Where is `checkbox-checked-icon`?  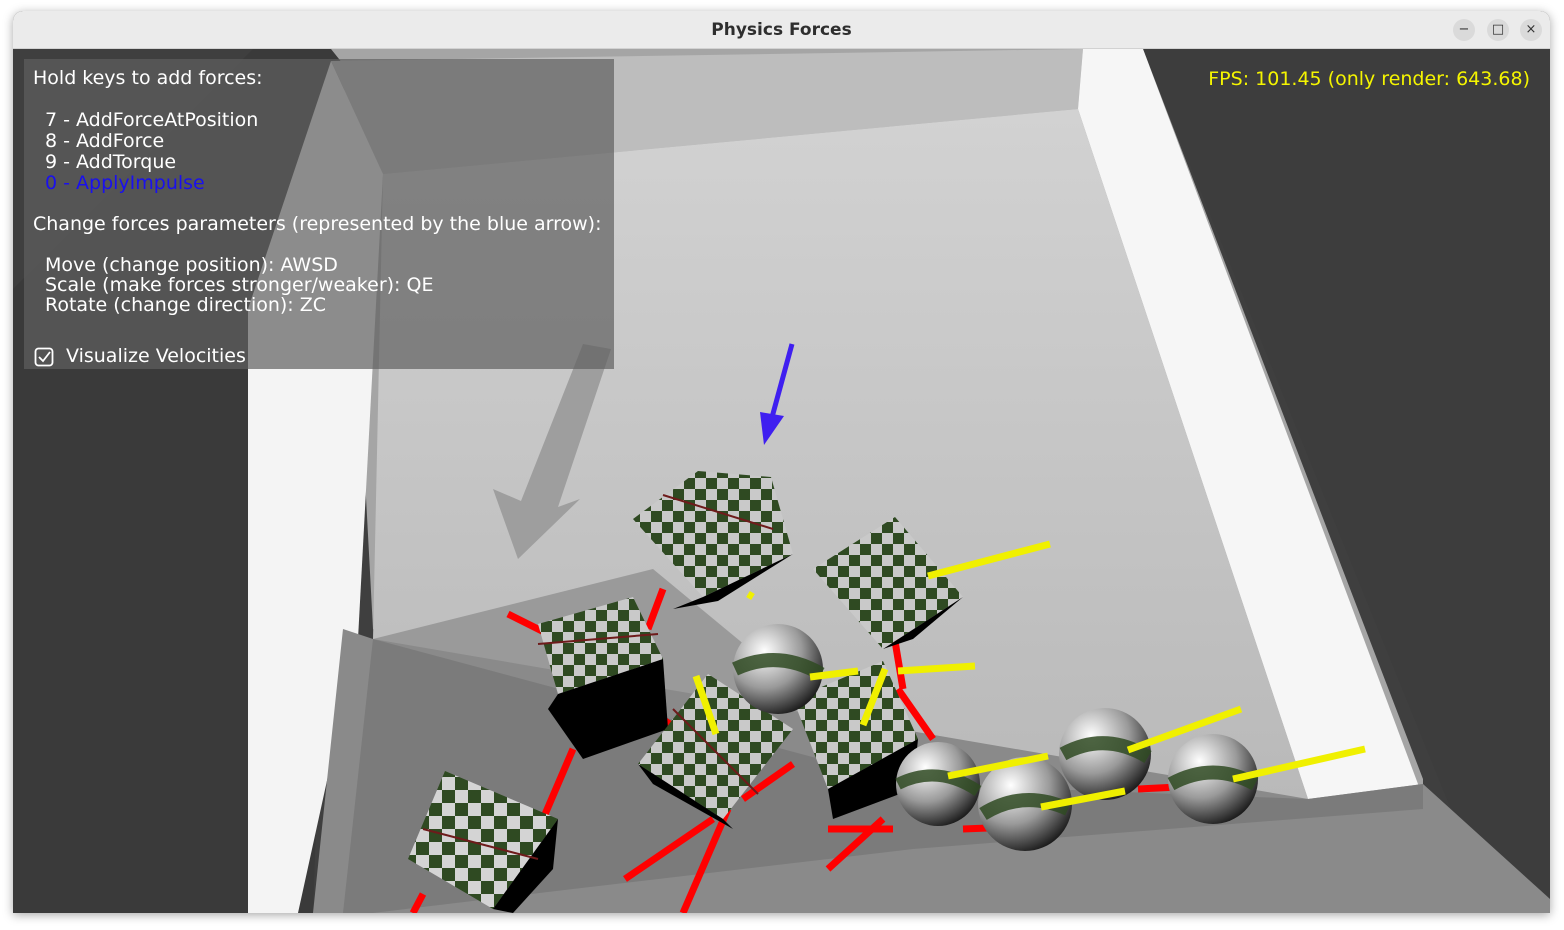
checkbox-checked-icon is located at coordinates (44, 357).